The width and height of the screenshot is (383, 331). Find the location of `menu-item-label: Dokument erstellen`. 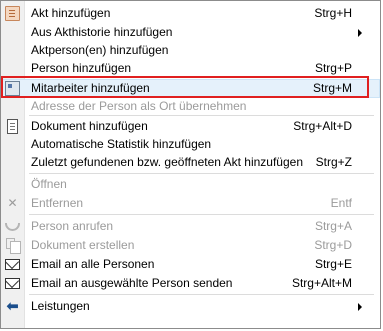

menu-item-label: Dokument erstellen is located at coordinates (83, 245).